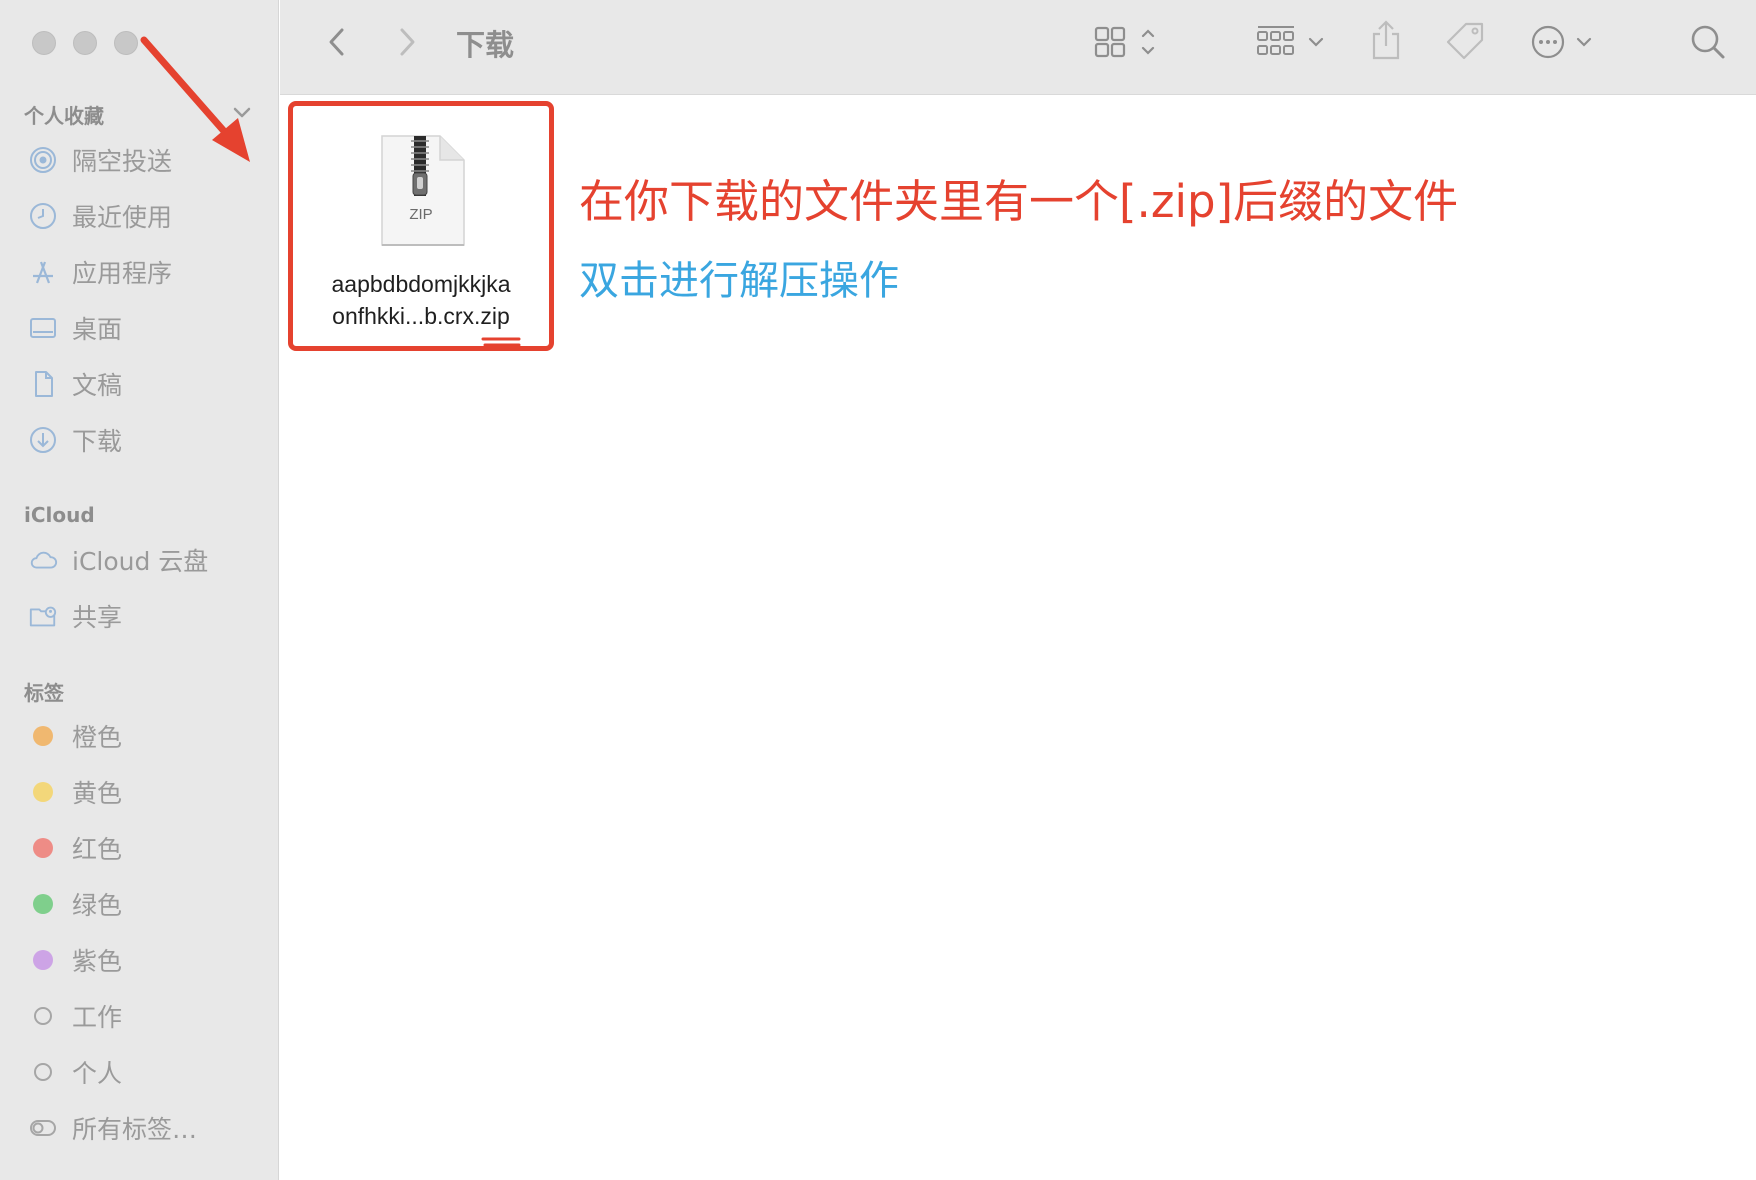  I want to click on search-icon, so click(1708, 42).